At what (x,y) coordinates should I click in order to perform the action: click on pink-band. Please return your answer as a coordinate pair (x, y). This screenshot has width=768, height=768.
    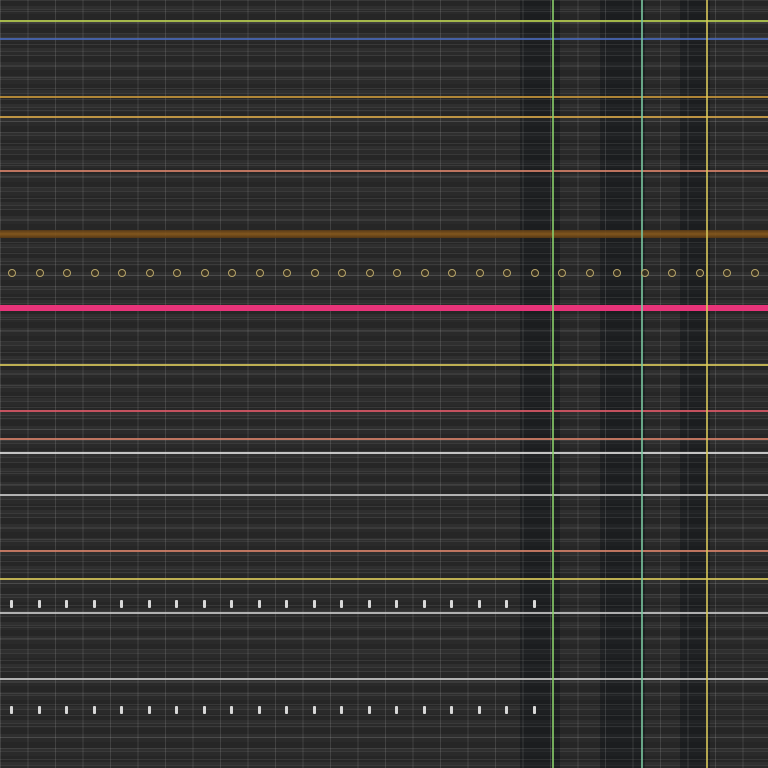
    Looking at the image, I should click on (384, 308).